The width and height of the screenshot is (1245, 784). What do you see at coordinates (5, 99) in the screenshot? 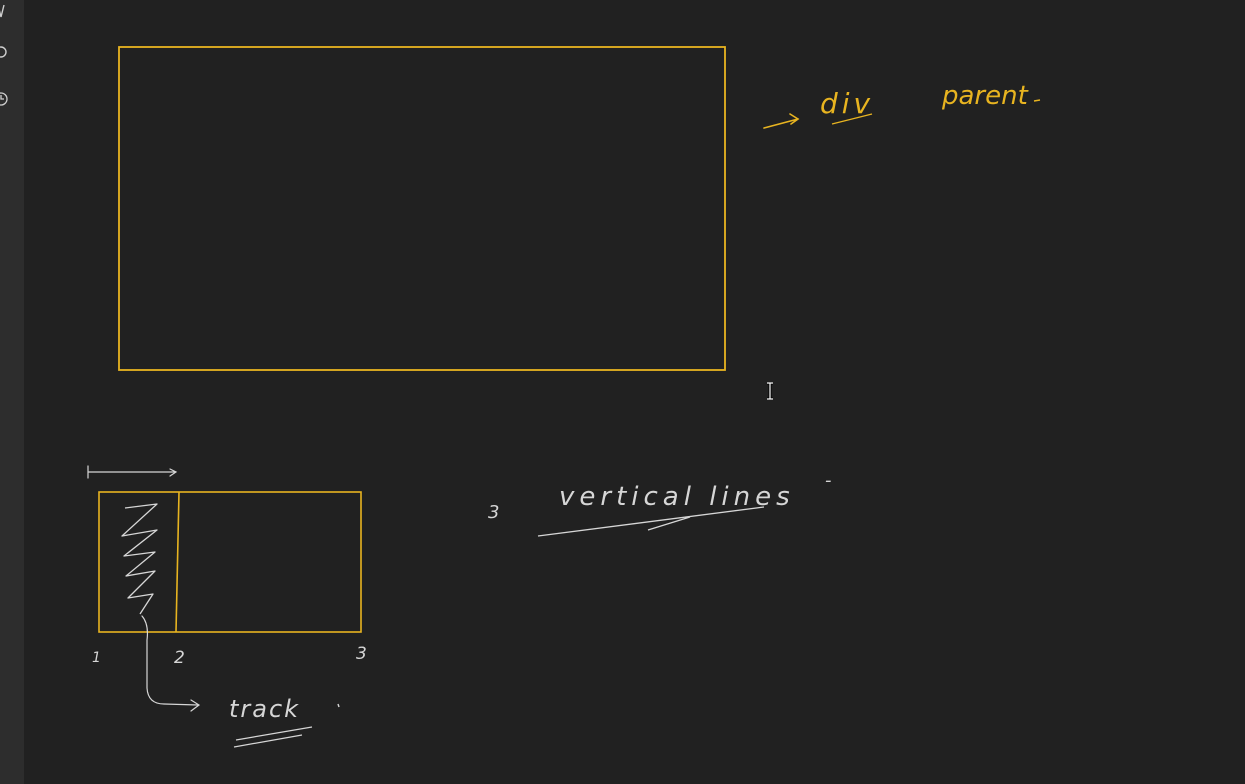
I see `history-clock-icon` at bounding box center [5, 99].